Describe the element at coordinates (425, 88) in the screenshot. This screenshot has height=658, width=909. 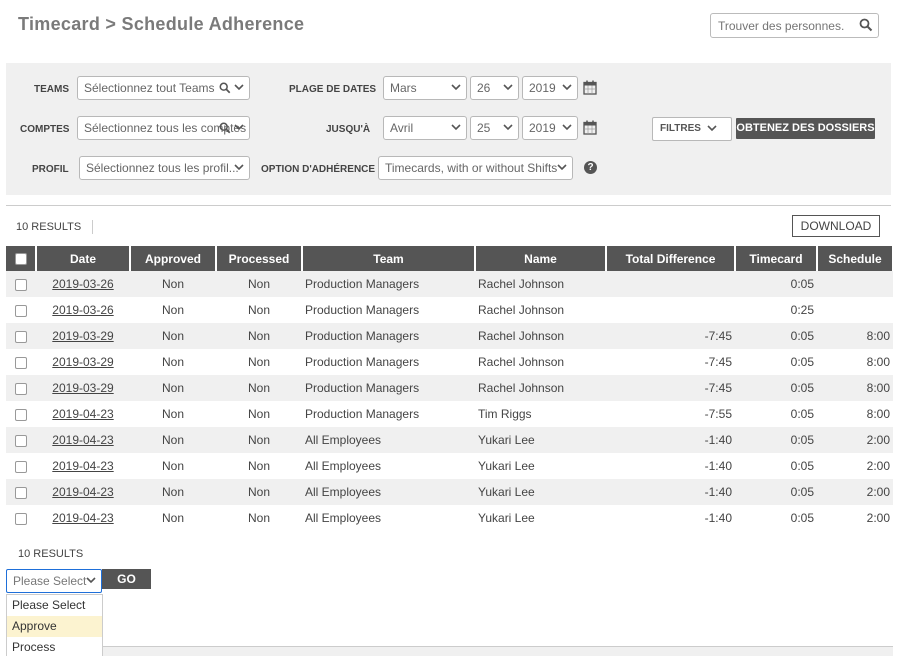
I see `from-month-select: Mars` at that location.